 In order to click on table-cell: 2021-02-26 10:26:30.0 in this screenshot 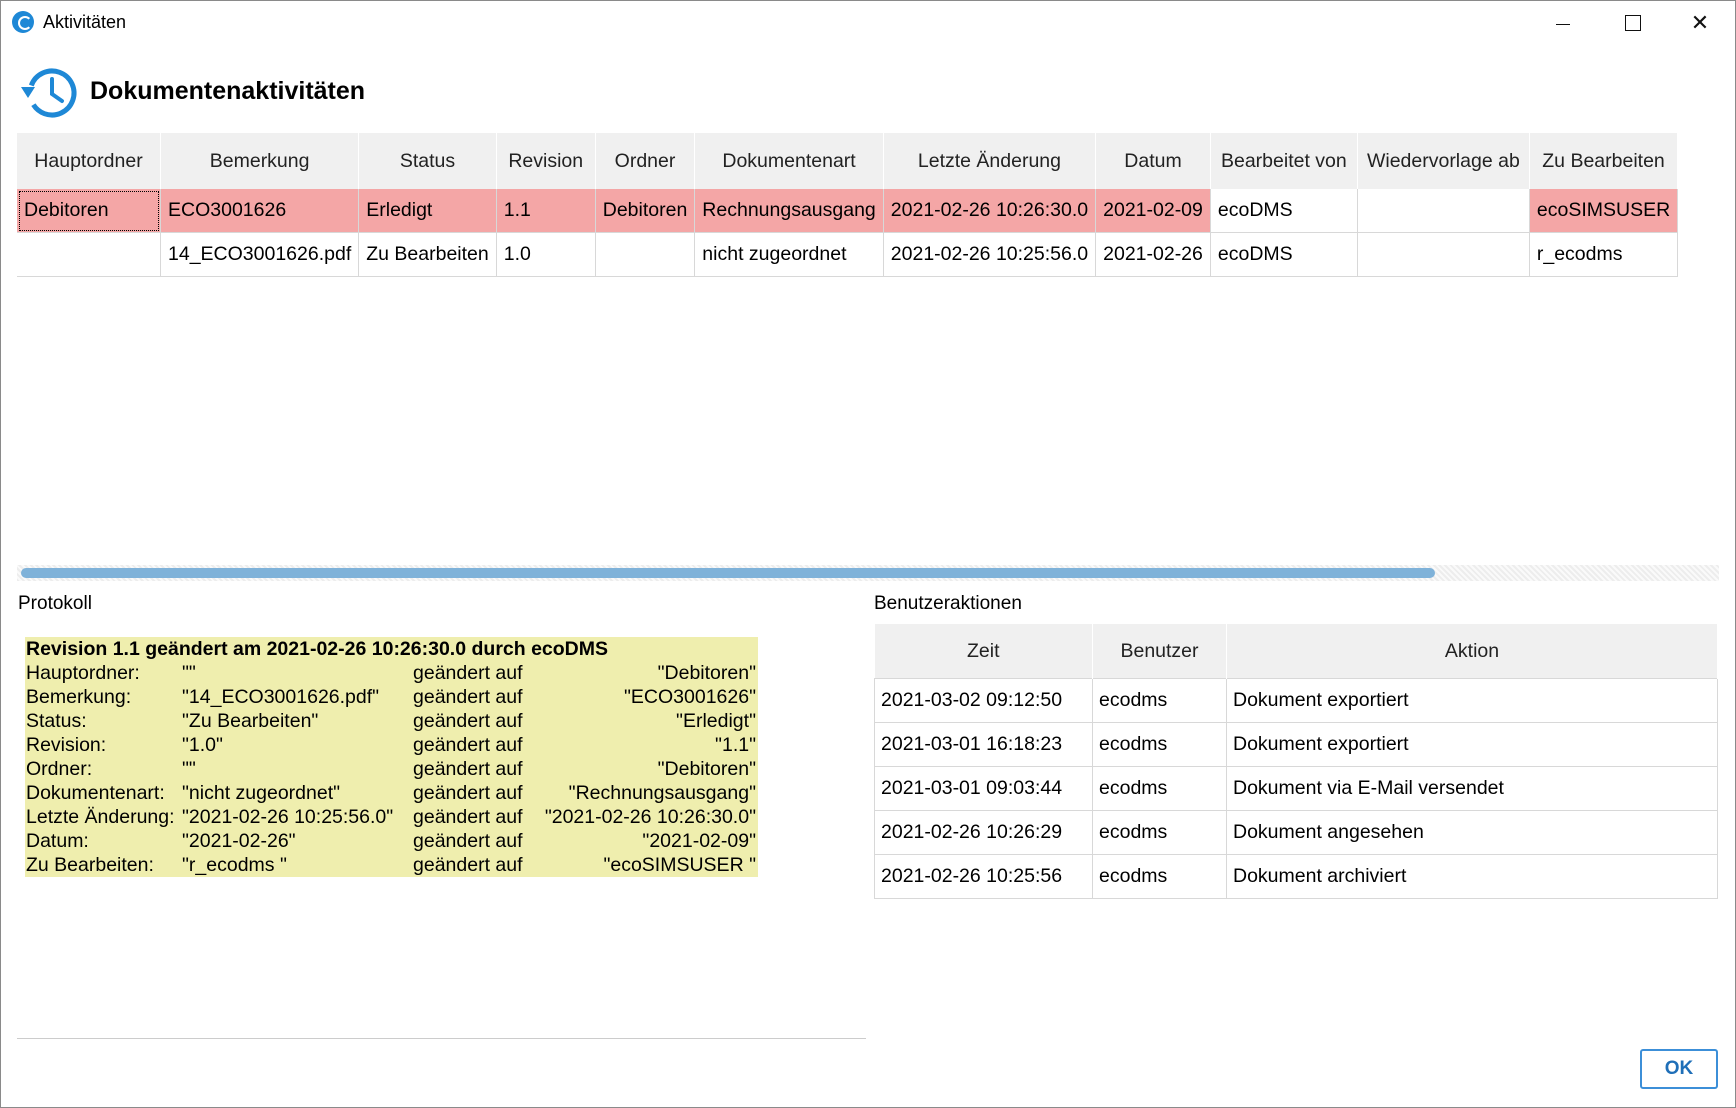, I will do `click(990, 211)`.